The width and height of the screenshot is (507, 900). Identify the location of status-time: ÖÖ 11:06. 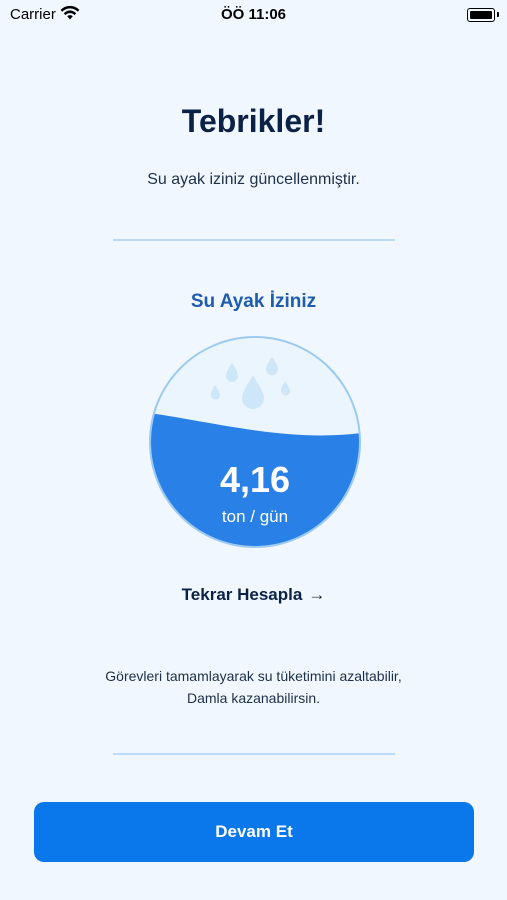
(253, 14).